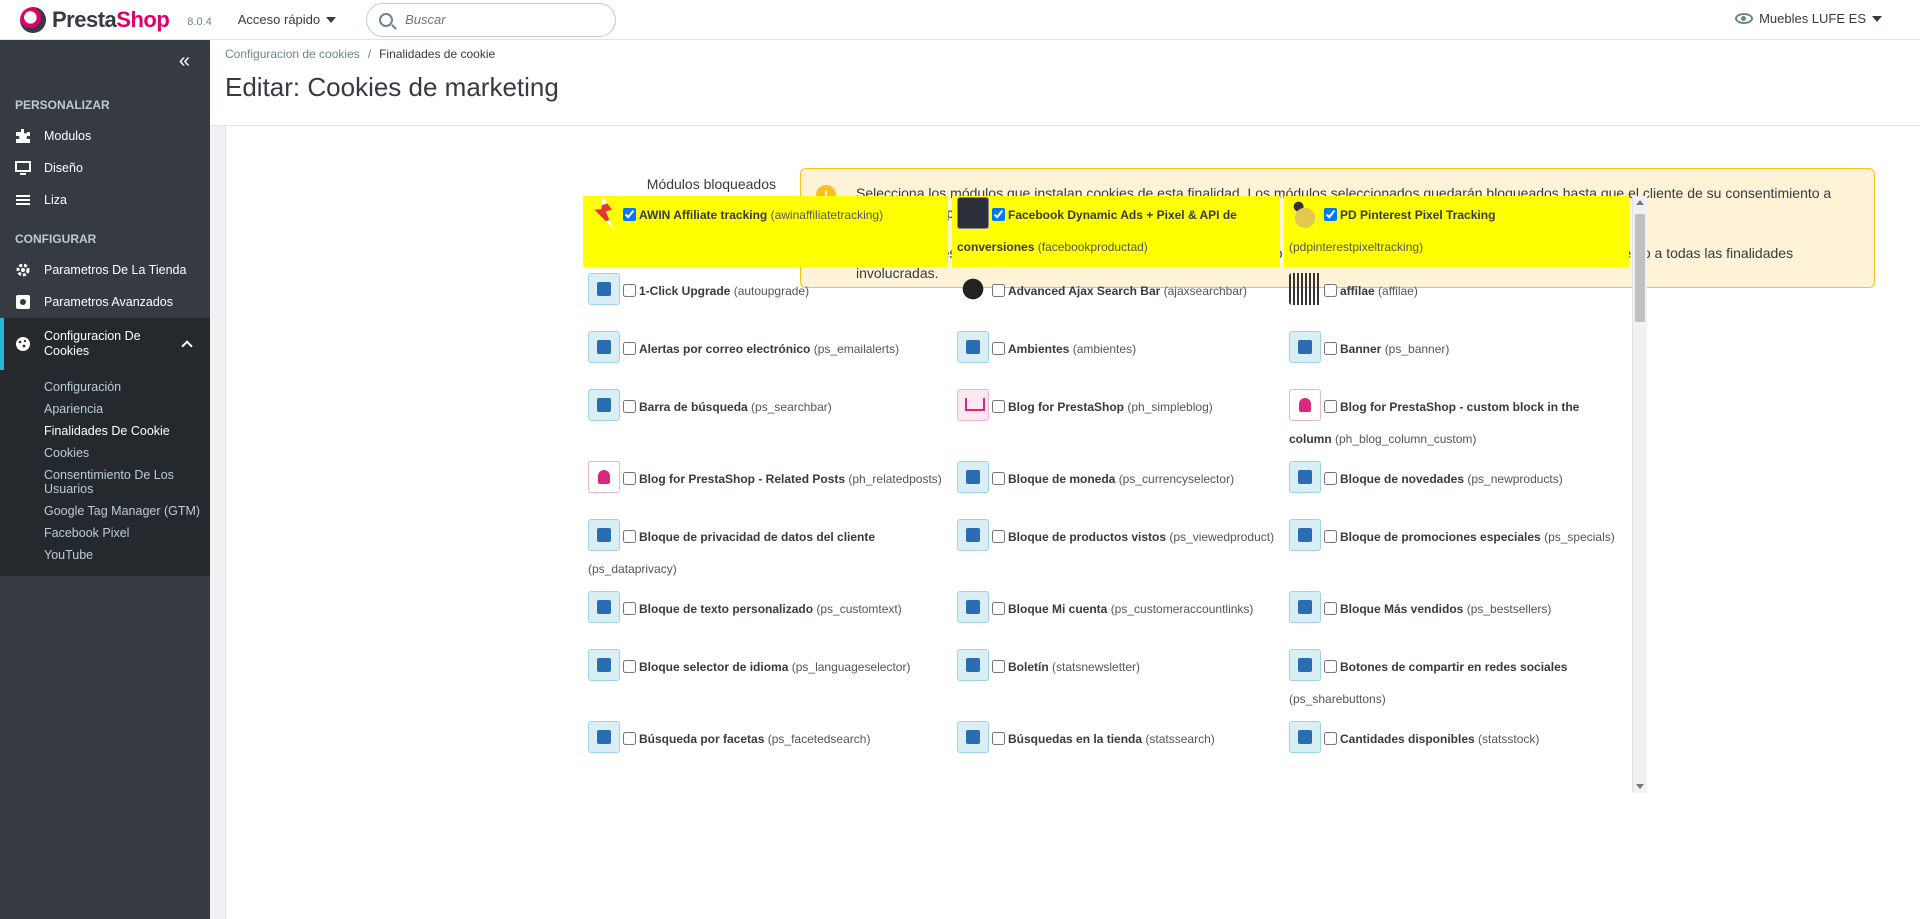 This screenshot has height=919, width=1920. What do you see at coordinates (105, 270) in the screenshot?
I see `sidebar-item-parametros-tienda: Parametros De La Tienda` at bounding box center [105, 270].